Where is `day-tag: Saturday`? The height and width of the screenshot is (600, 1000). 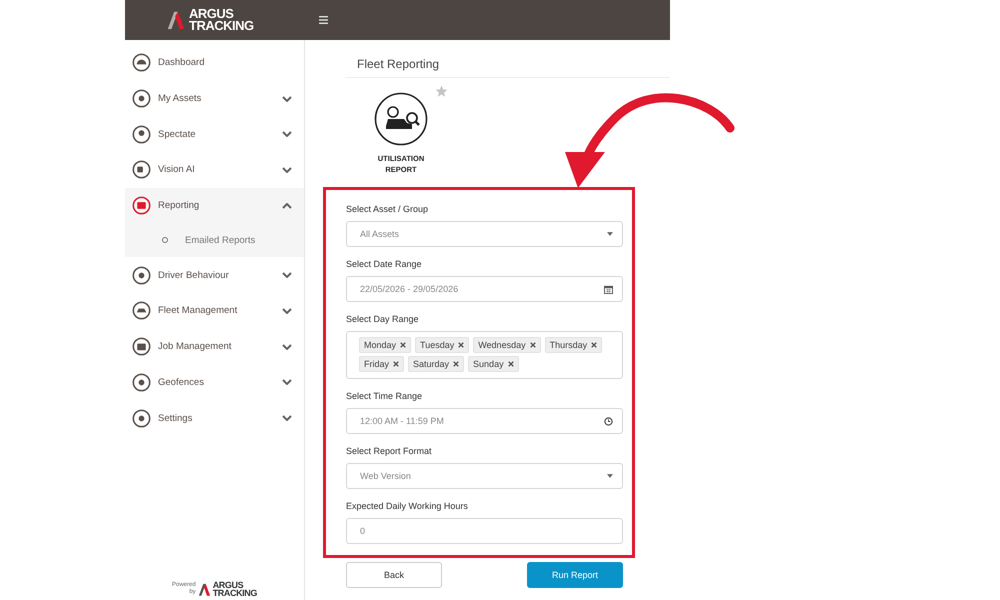 day-tag: Saturday is located at coordinates (436, 364).